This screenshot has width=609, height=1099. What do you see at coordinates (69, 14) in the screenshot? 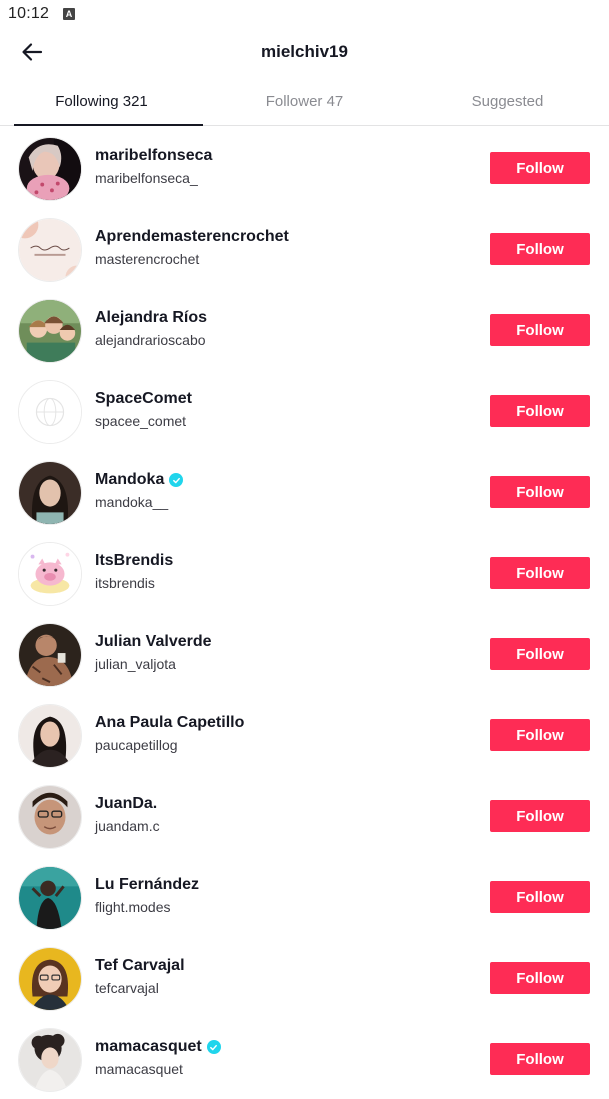
I see `notification-icon: A` at bounding box center [69, 14].